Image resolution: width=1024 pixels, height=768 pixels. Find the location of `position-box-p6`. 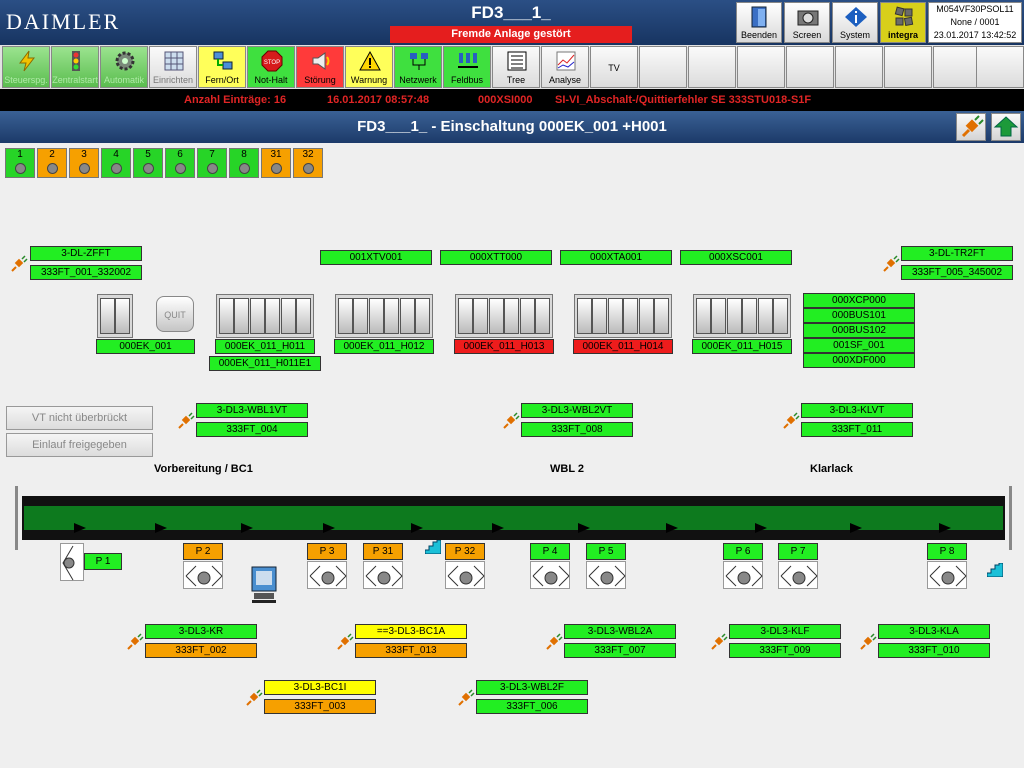

position-box-p6 is located at coordinates (743, 575).